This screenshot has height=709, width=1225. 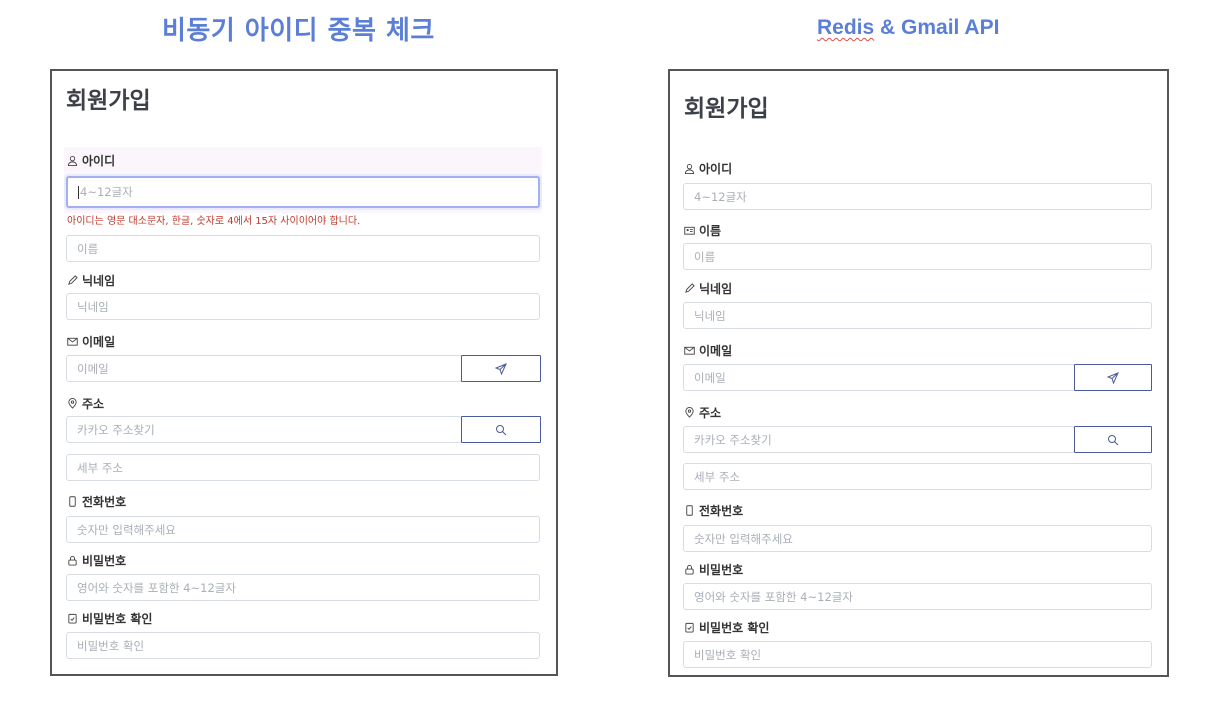 I want to click on right-heading: Redis & Gmail API, so click(x=908, y=28).